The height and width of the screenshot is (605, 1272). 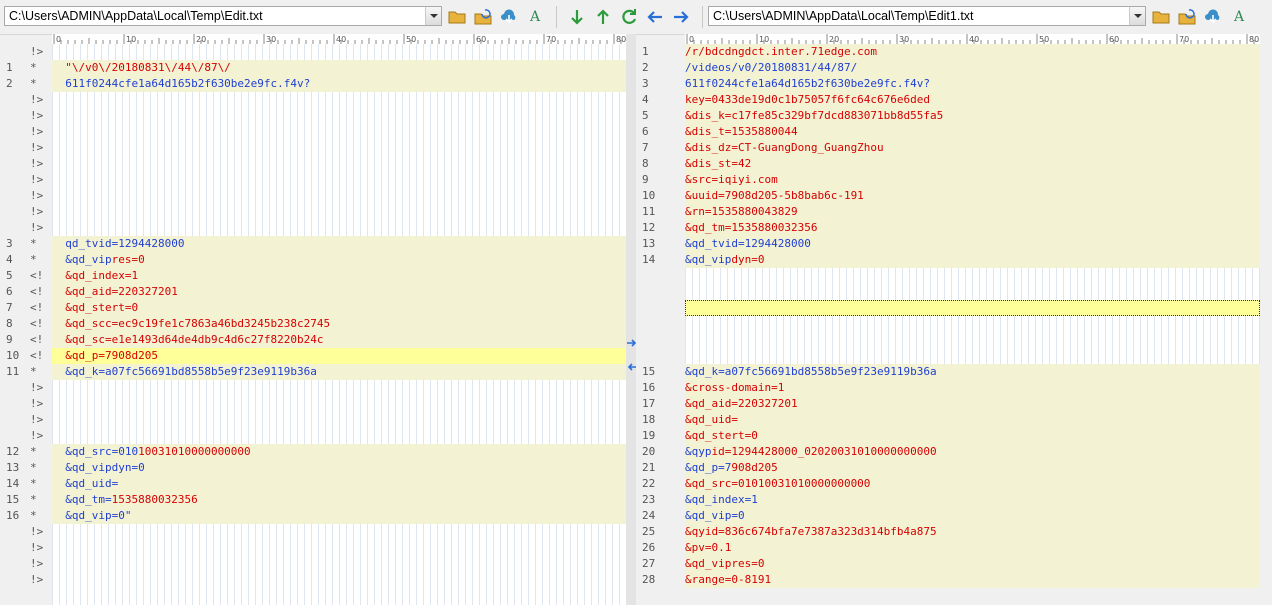 I want to click on text-line: &src=iqiyi.com, so click(x=972, y=180).